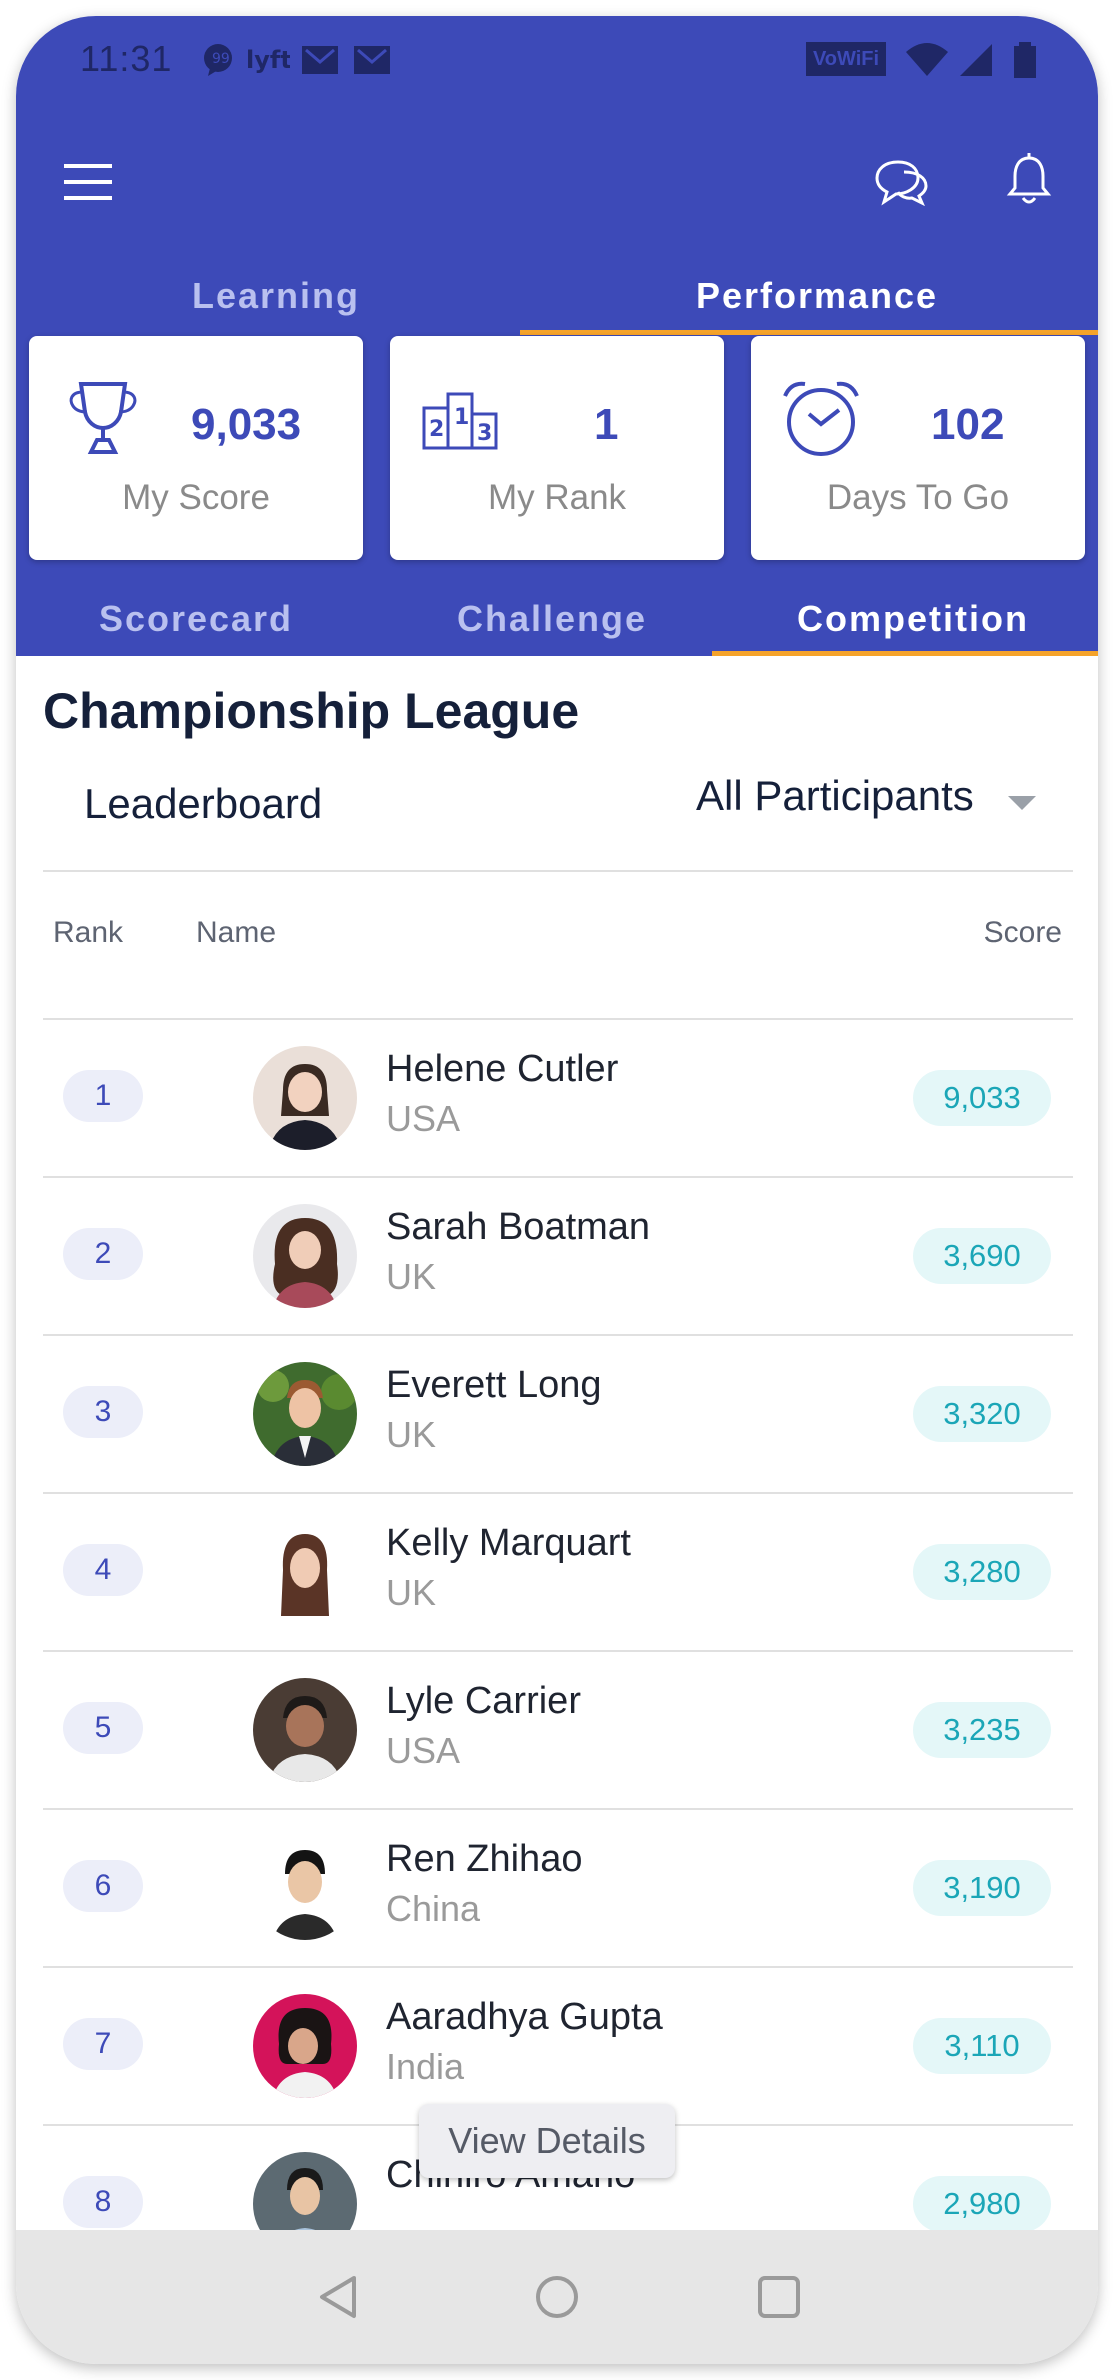  I want to click on rank-badge: 6, so click(103, 1886).